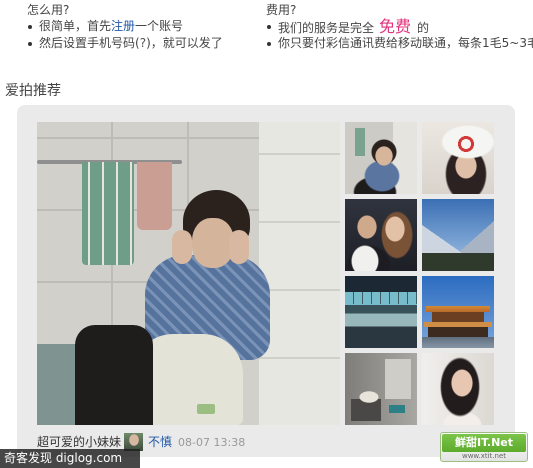 Image resolution: width=533 pixels, height=468 pixels. I want to click on cost-item-text: 你只要付彩信通讯费给移动联通，每条1毛5~3毛, so click(405, 43).